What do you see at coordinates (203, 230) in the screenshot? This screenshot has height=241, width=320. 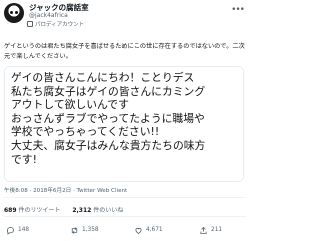 I see `share-icon` at bounding box center [203, 230].